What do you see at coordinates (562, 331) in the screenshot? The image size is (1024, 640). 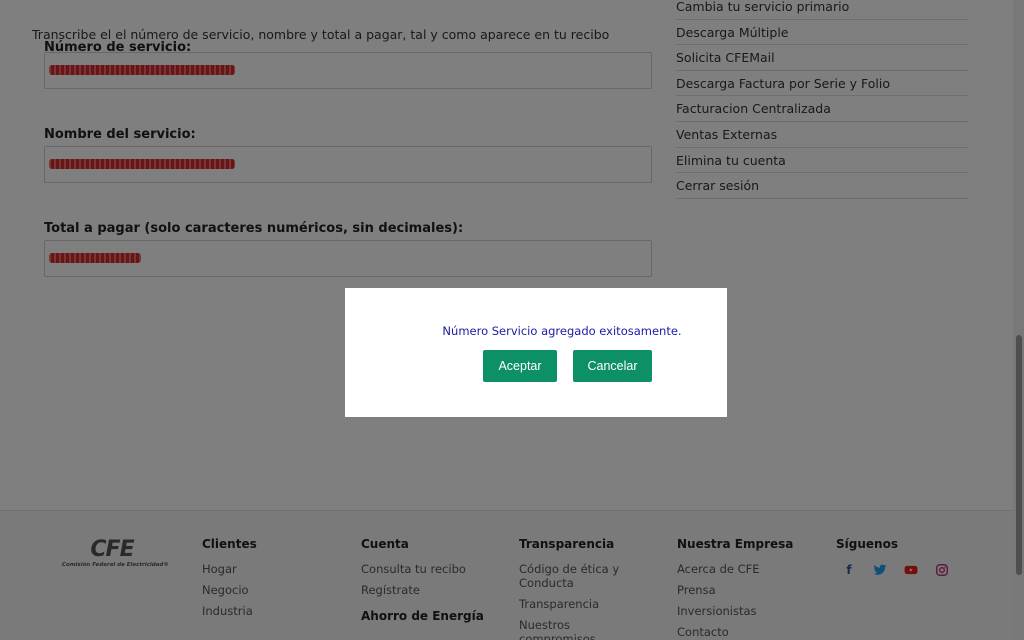 I see `dialog-message: Número Servicio agregado exitosamente.` at bounding box center [562, 331].